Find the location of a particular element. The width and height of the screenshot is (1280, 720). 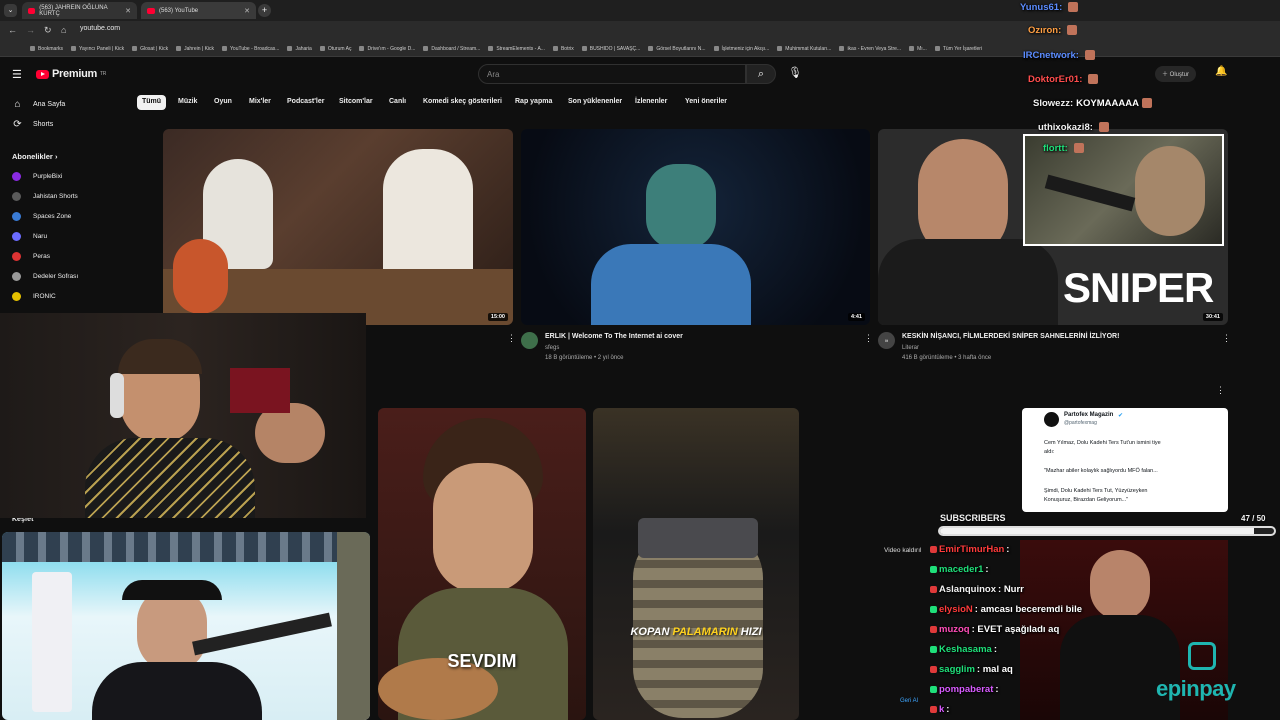

bookmark-item: Jahrein | Kick is located at coordinates (195, 49).